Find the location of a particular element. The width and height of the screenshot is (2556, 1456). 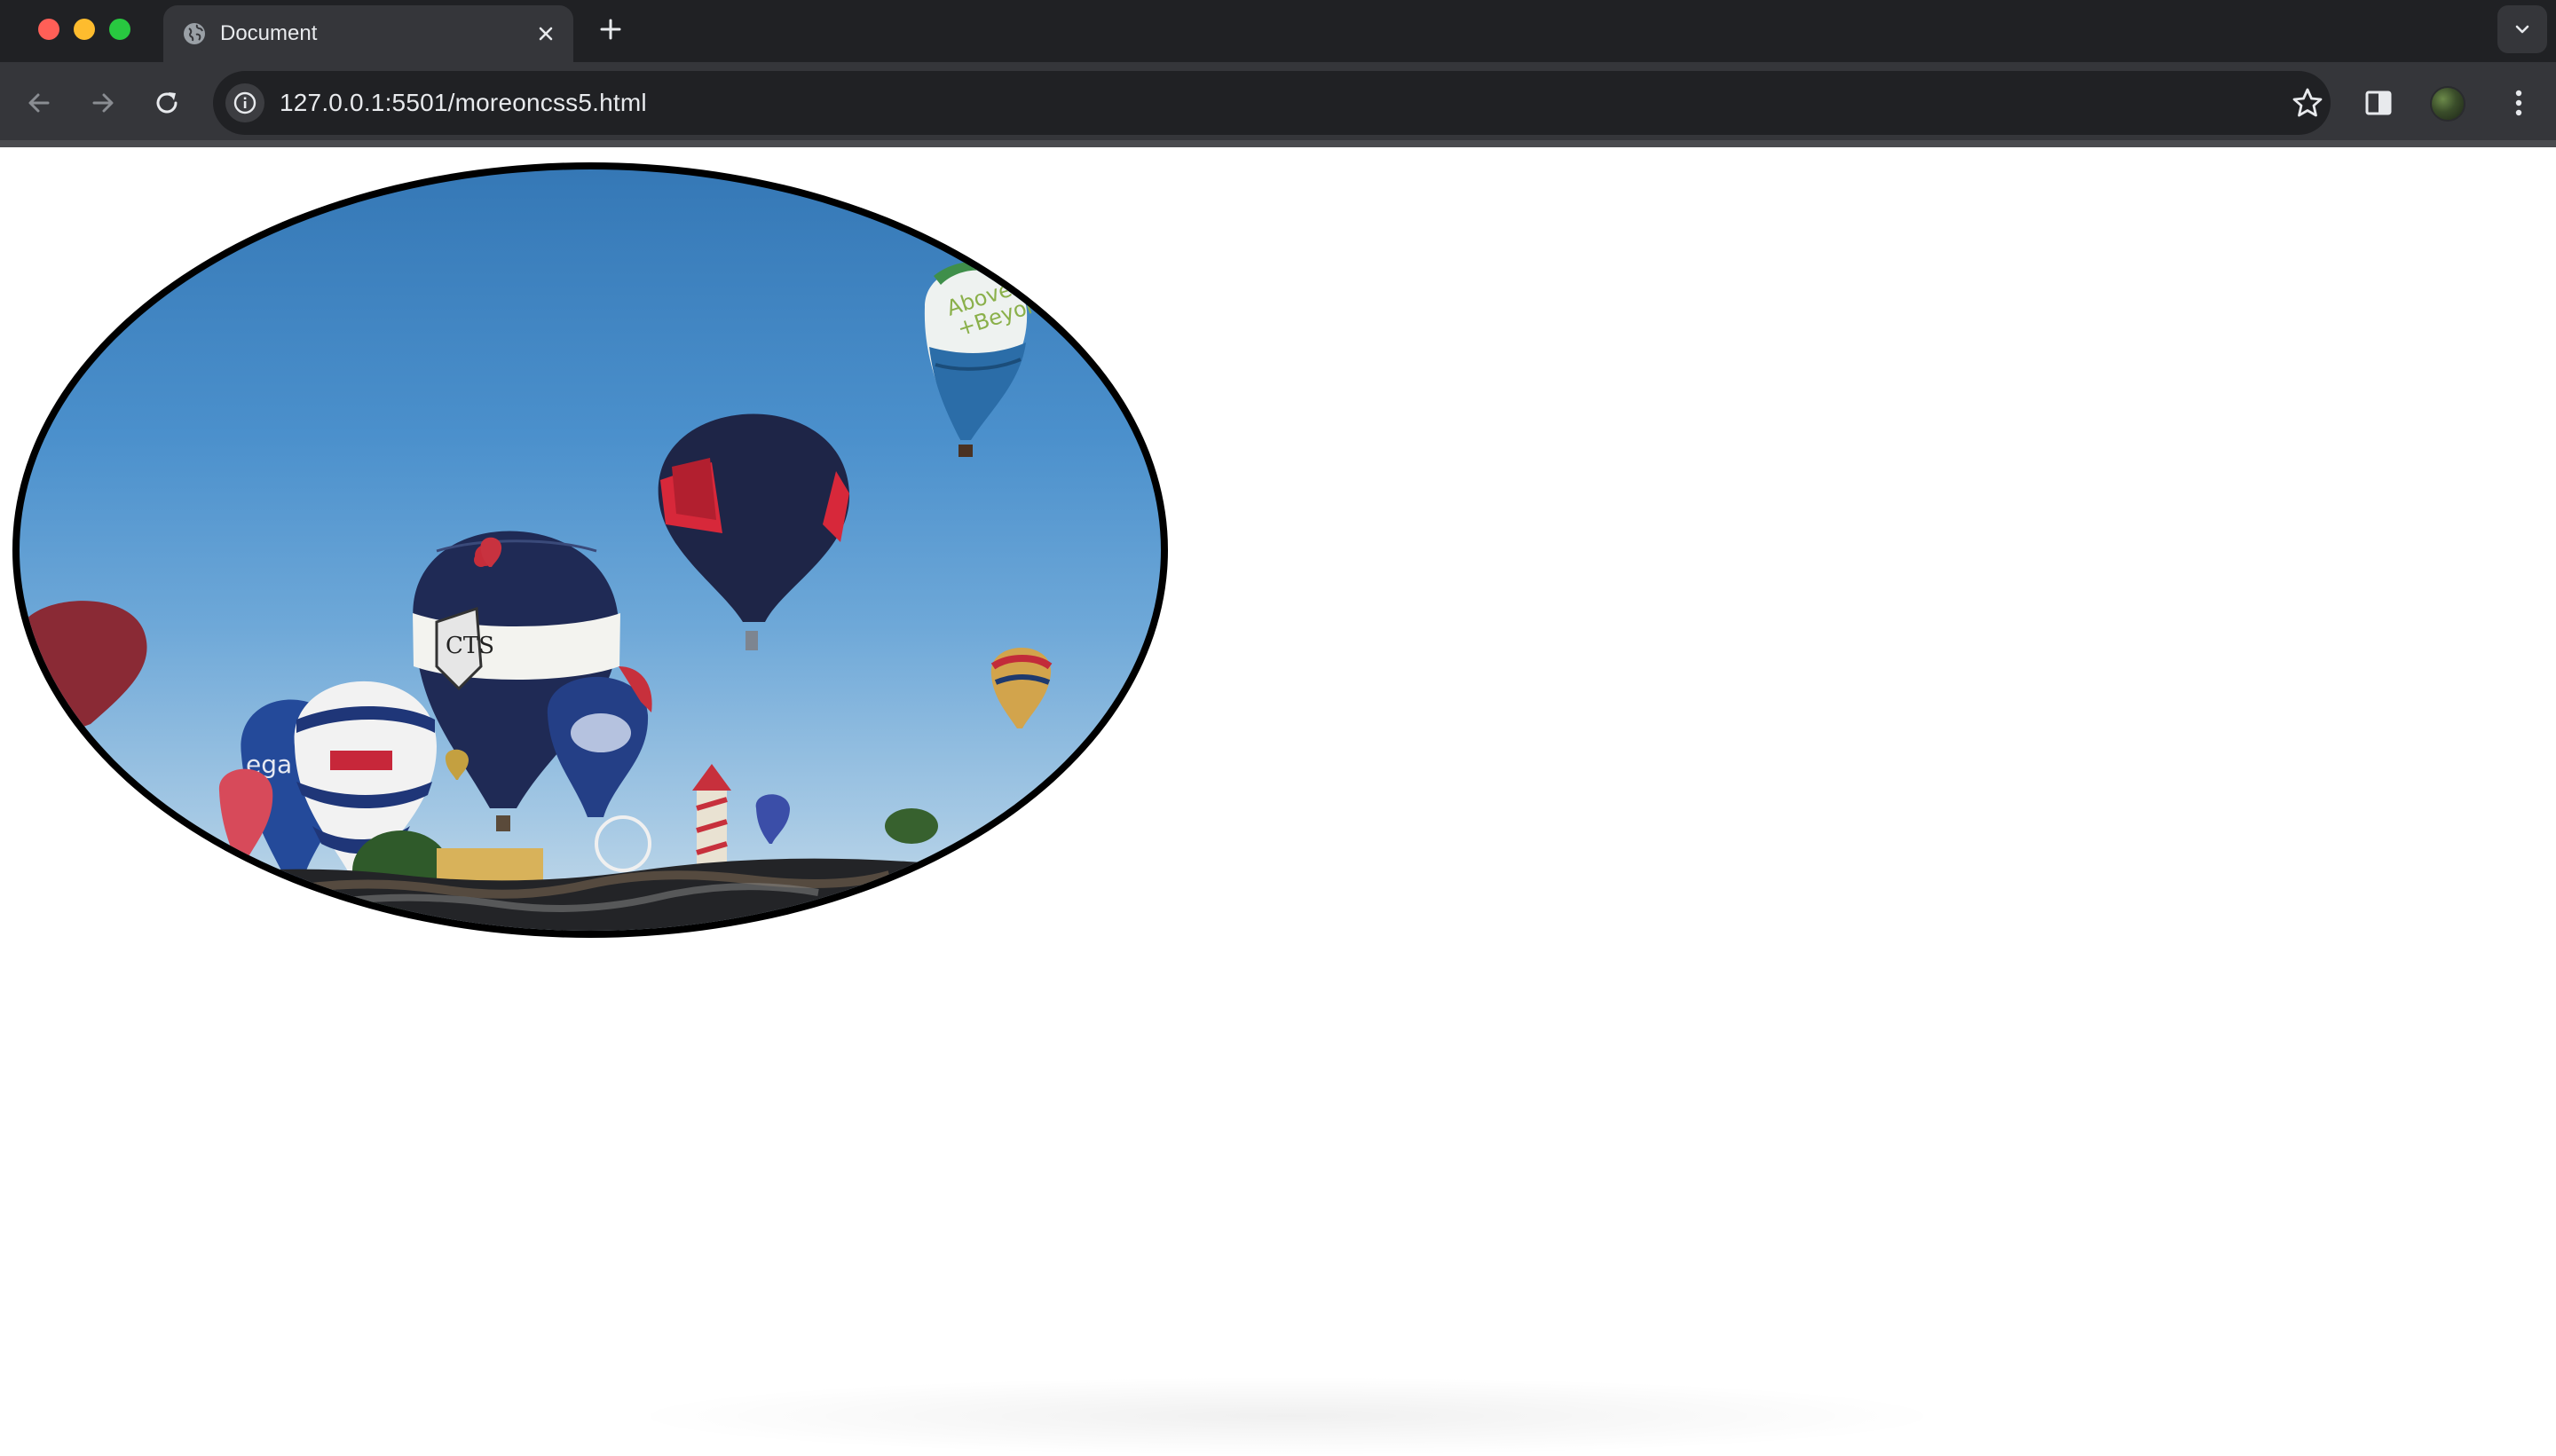

tab-strip: Document is located at coordinates (1278, 31).